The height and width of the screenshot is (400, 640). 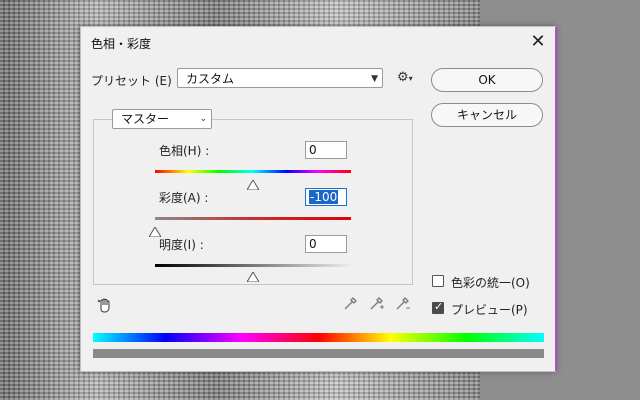 I want to click on hue-slider-track, so click(x=253, y=171).